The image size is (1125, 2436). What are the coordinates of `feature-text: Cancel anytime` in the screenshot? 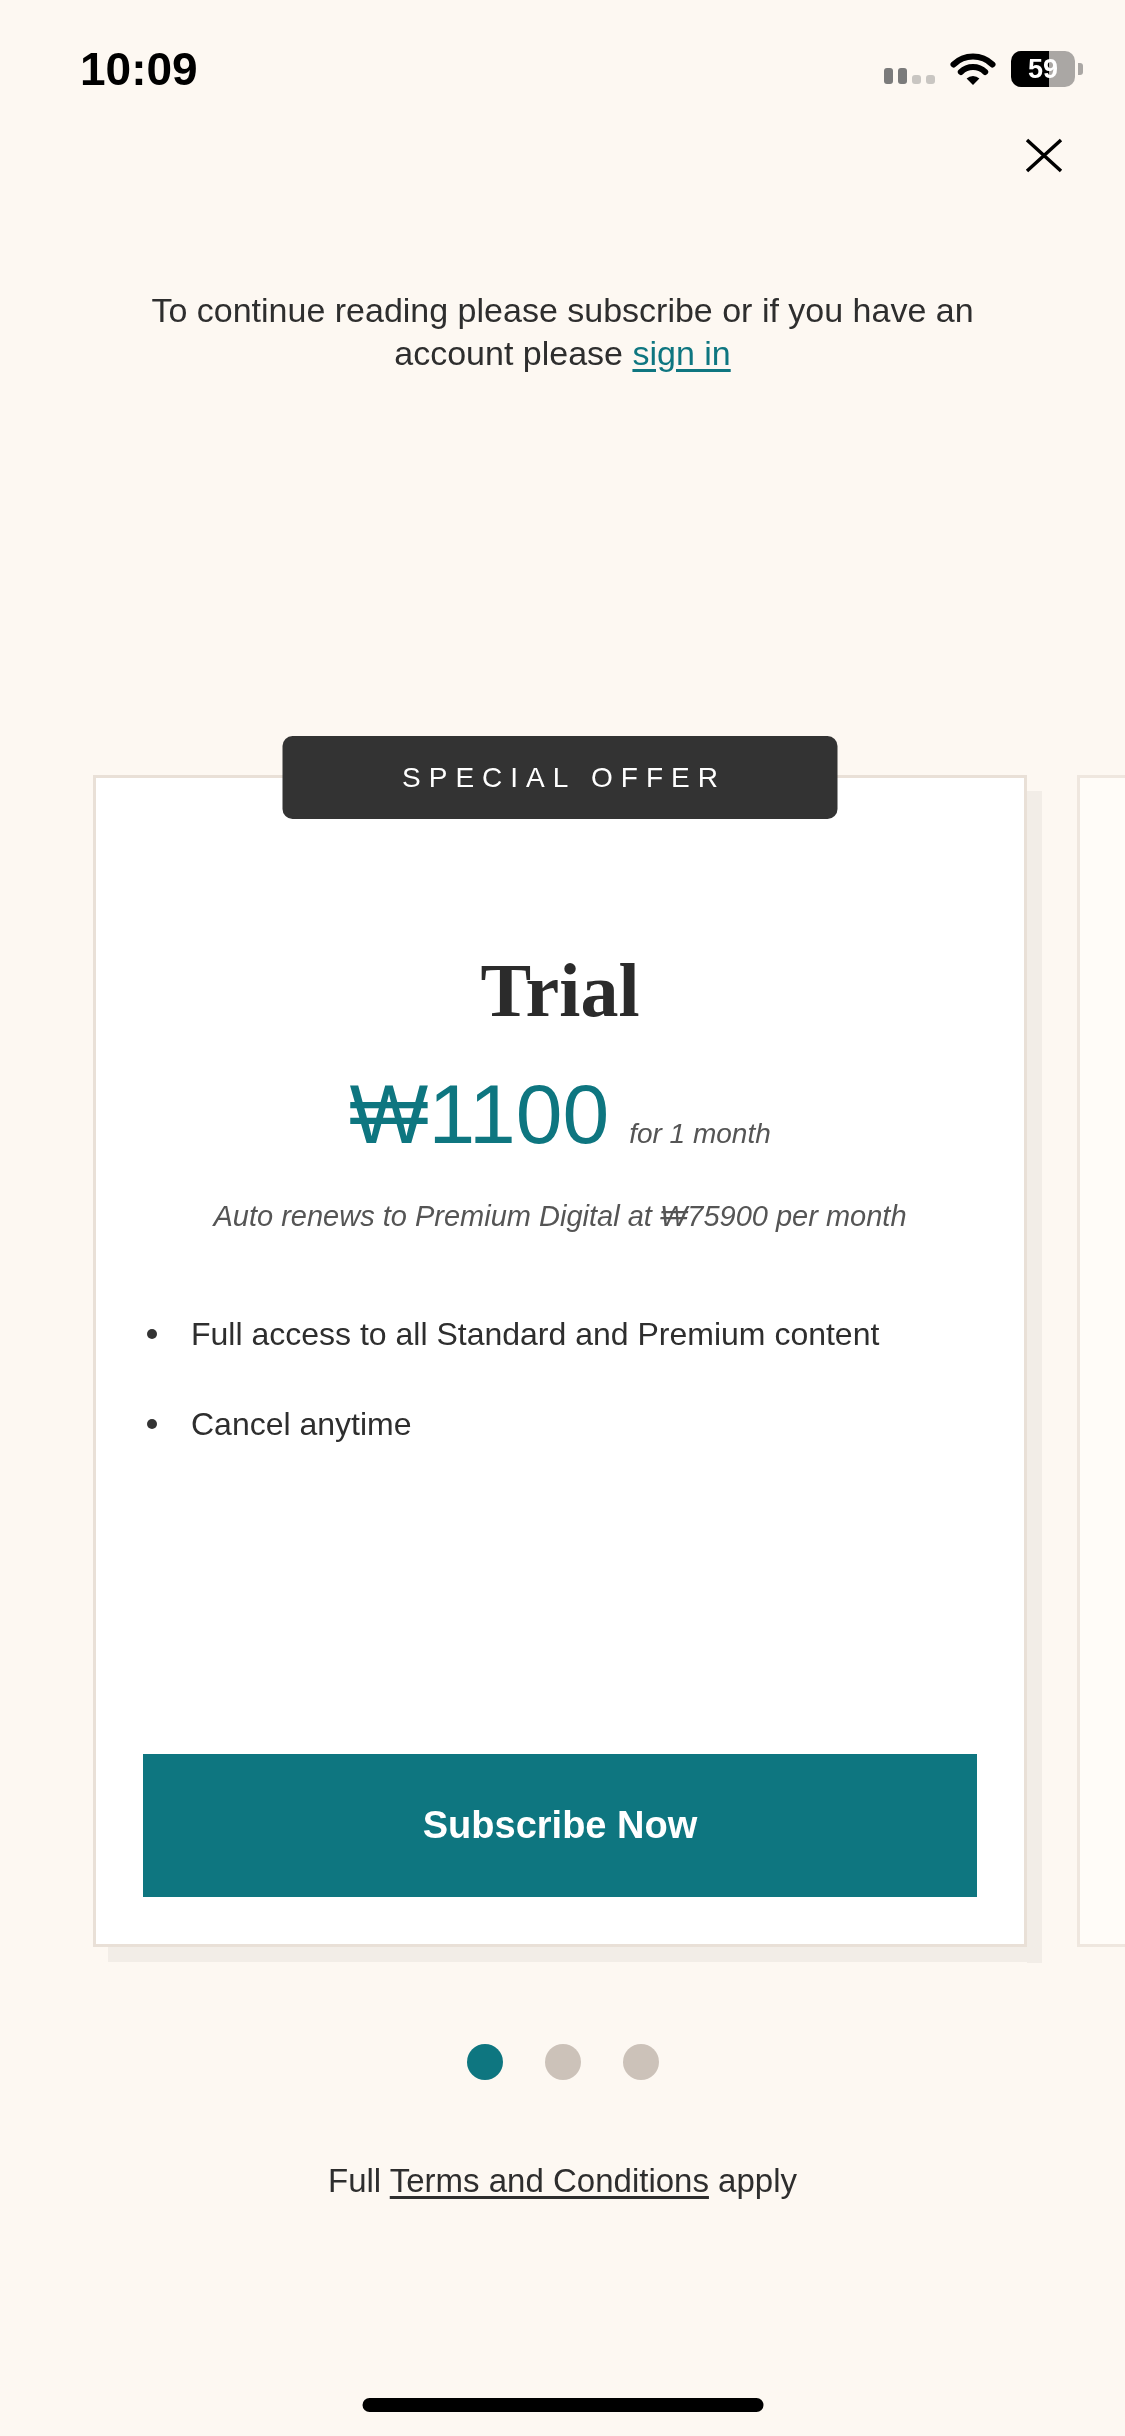 It's located at (301, 1424).